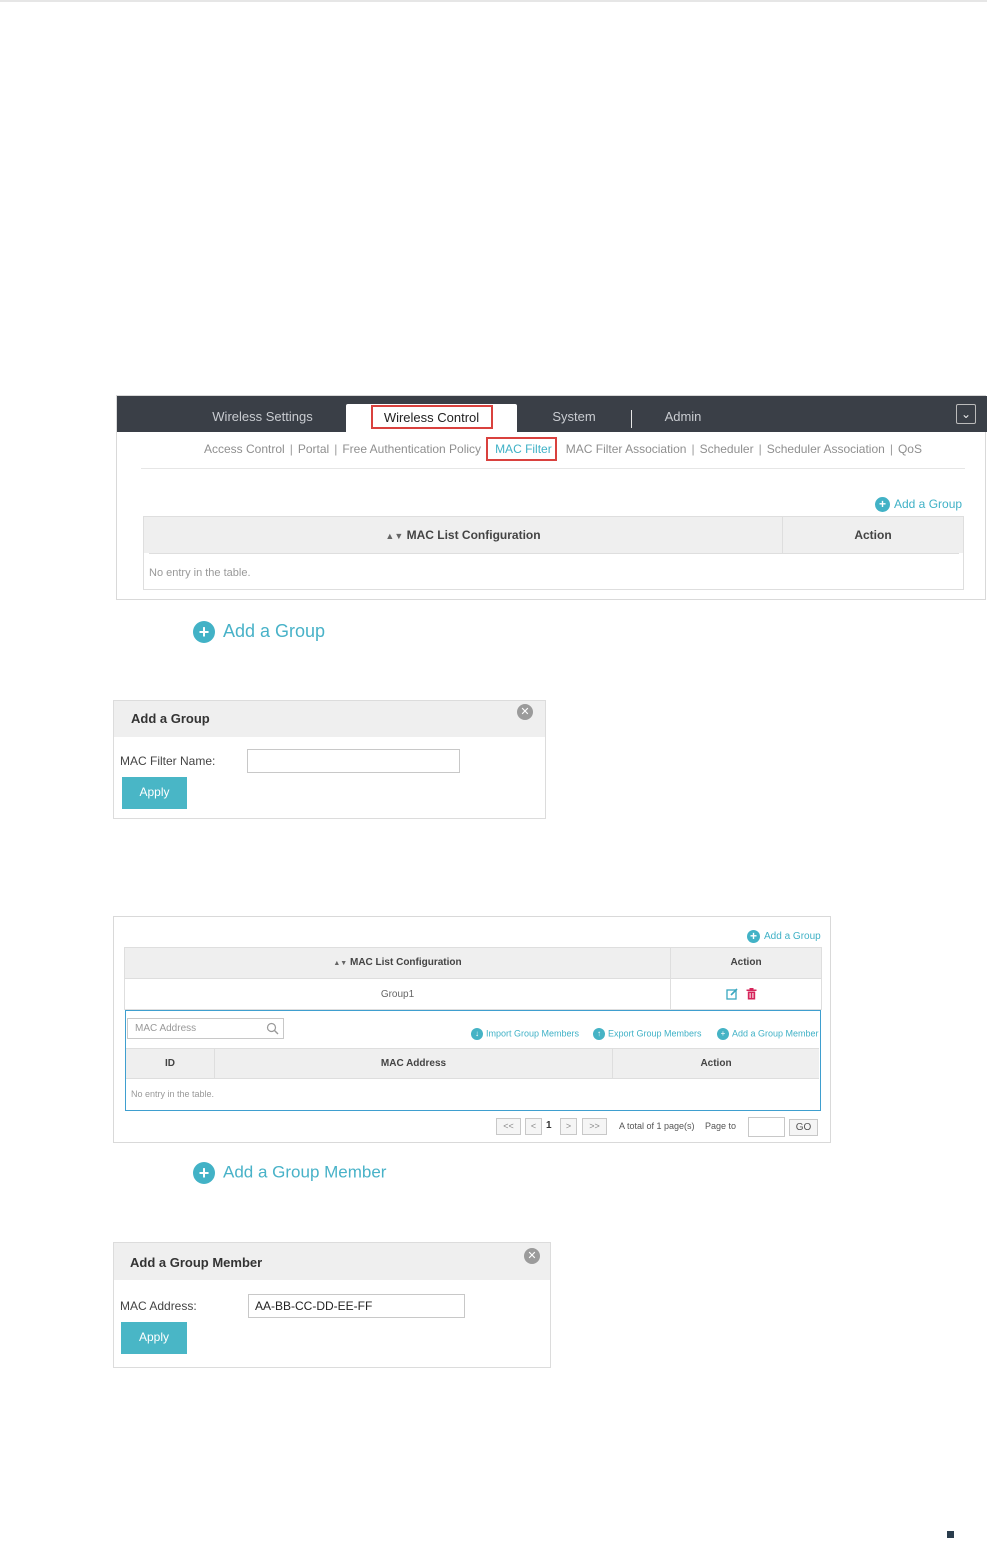 This screenshot has width=987, height=1542. I want to click on dialog-header: Add a Group ✕, so click(329, 719).